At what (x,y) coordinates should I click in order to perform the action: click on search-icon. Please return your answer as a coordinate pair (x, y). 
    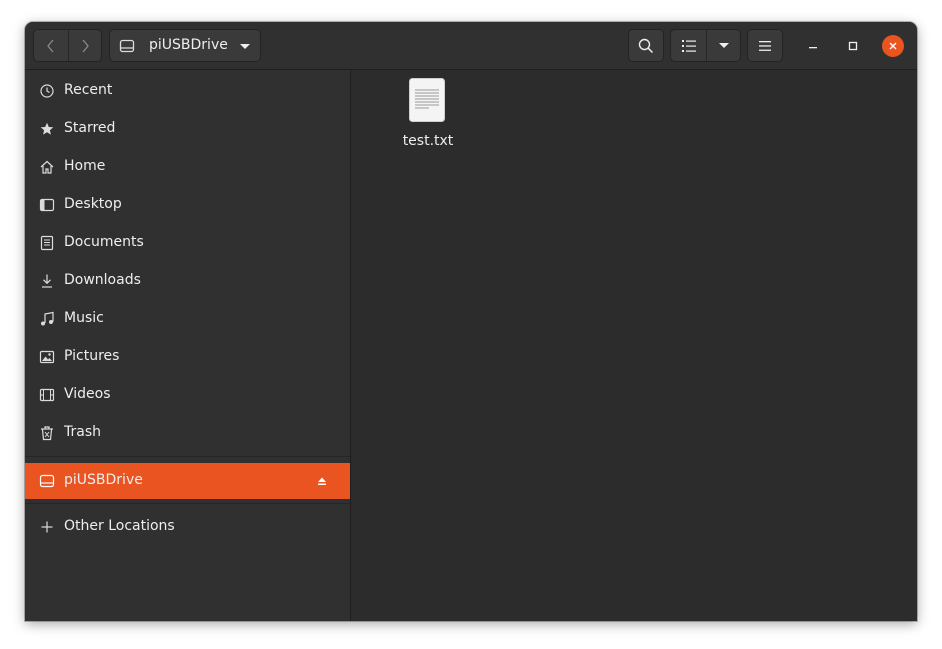
    Looking at the image, I should click on (646, 45).